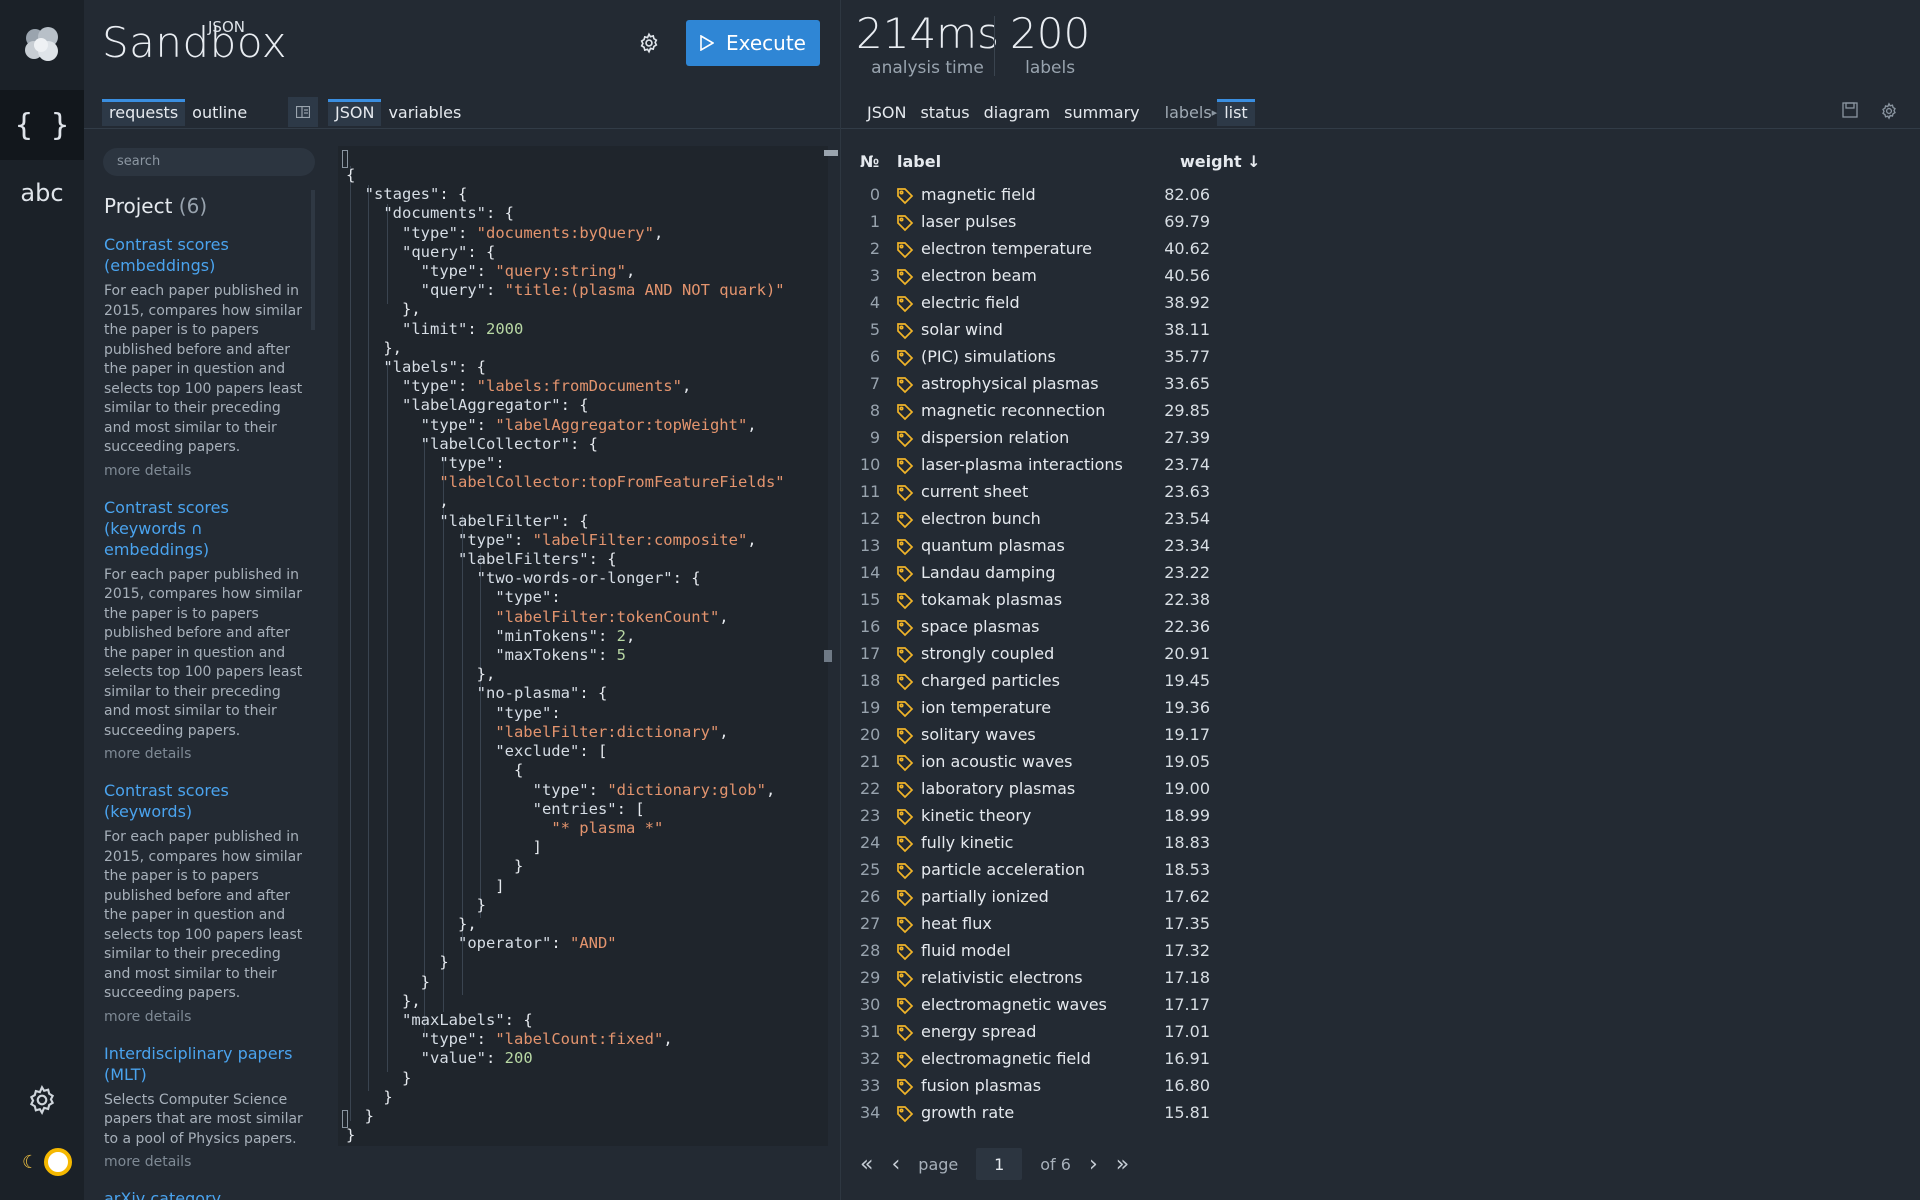  Describe the element at coordinates (919, 161) in the screenshot. I see `col-label-header: label` at that location.